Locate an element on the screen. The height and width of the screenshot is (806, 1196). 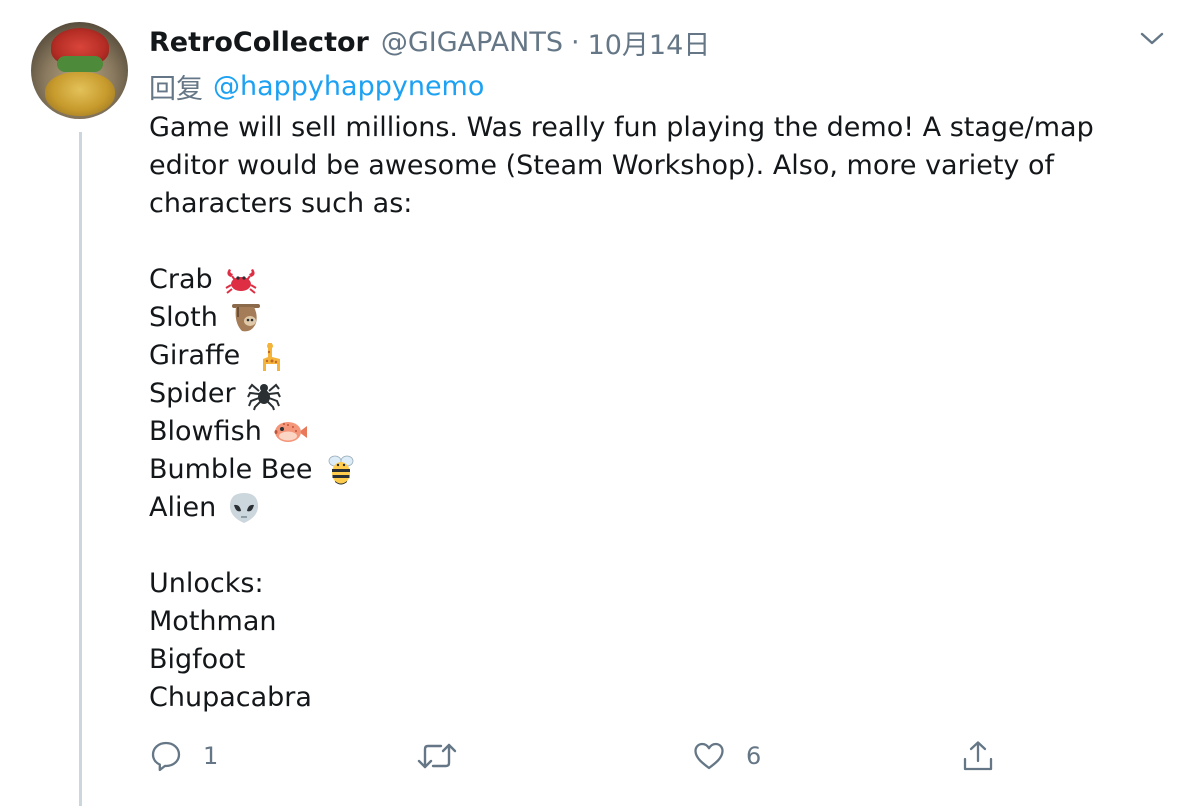
reply-icon is located at coordinates (166, 756).